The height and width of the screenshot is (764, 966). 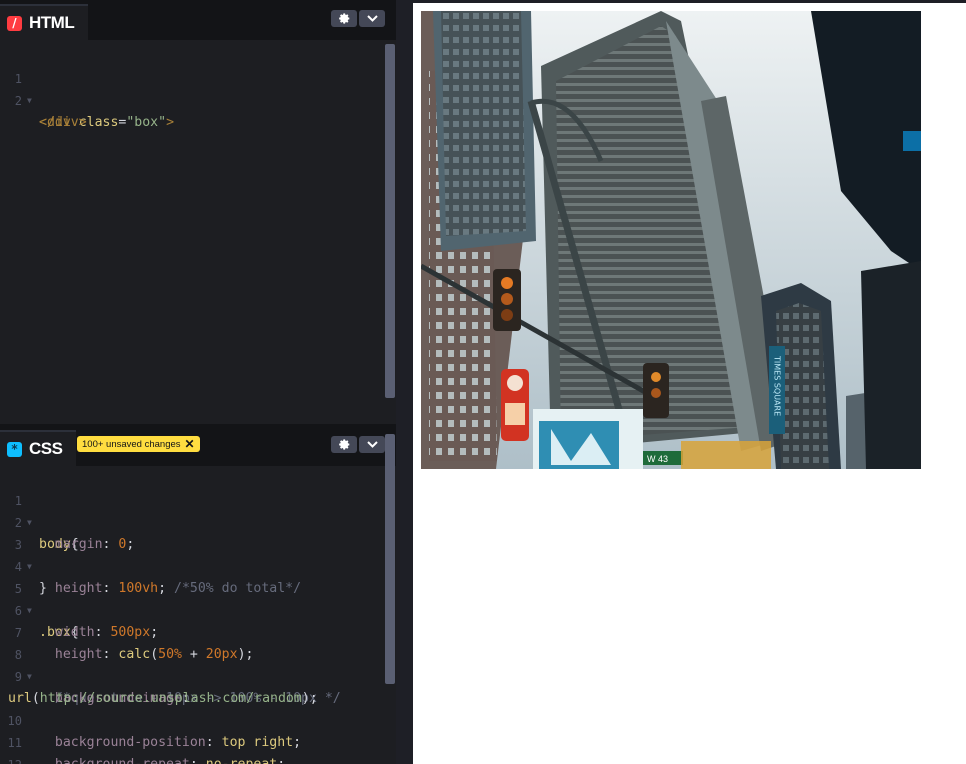 I want to click on html-attr-value: "box", so click(x=146, y=122).